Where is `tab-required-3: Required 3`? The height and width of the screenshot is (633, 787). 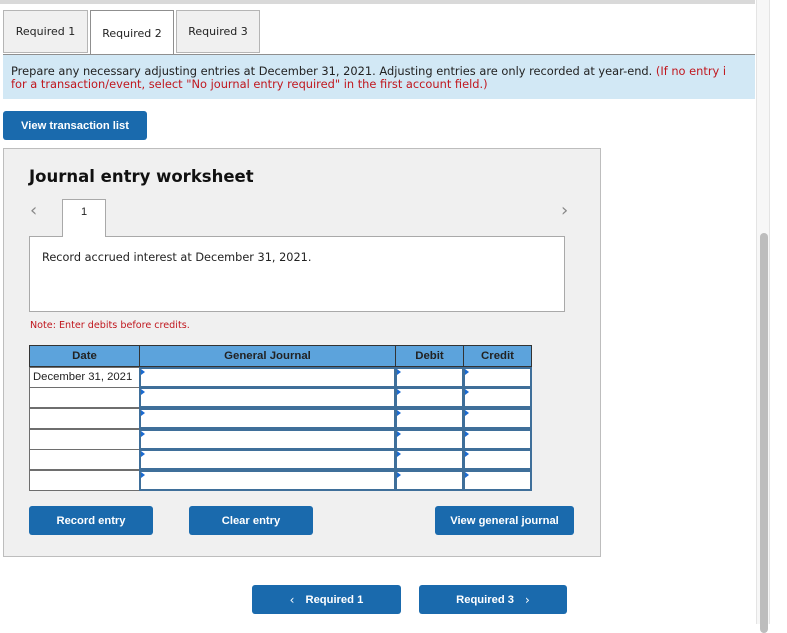
tab-required-3: Required 3 is located at coordinates (218, 31).